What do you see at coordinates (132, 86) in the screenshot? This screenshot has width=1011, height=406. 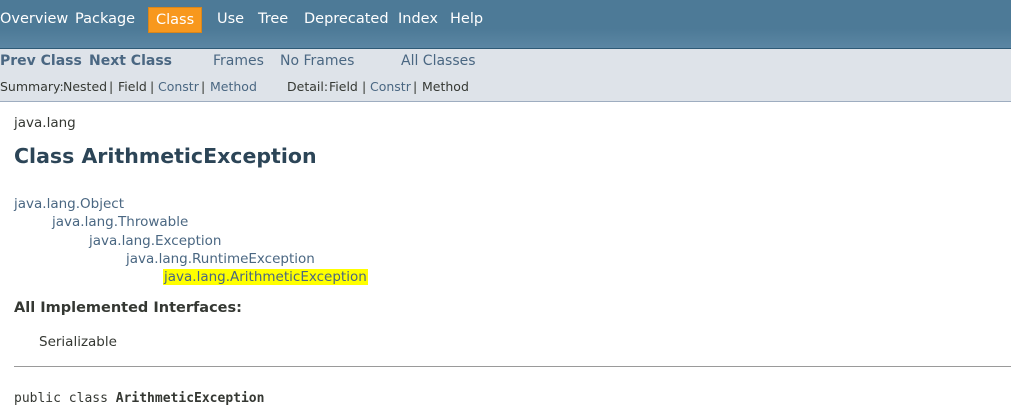 I see `summary-field: Field` at bounding box center [132, 86].